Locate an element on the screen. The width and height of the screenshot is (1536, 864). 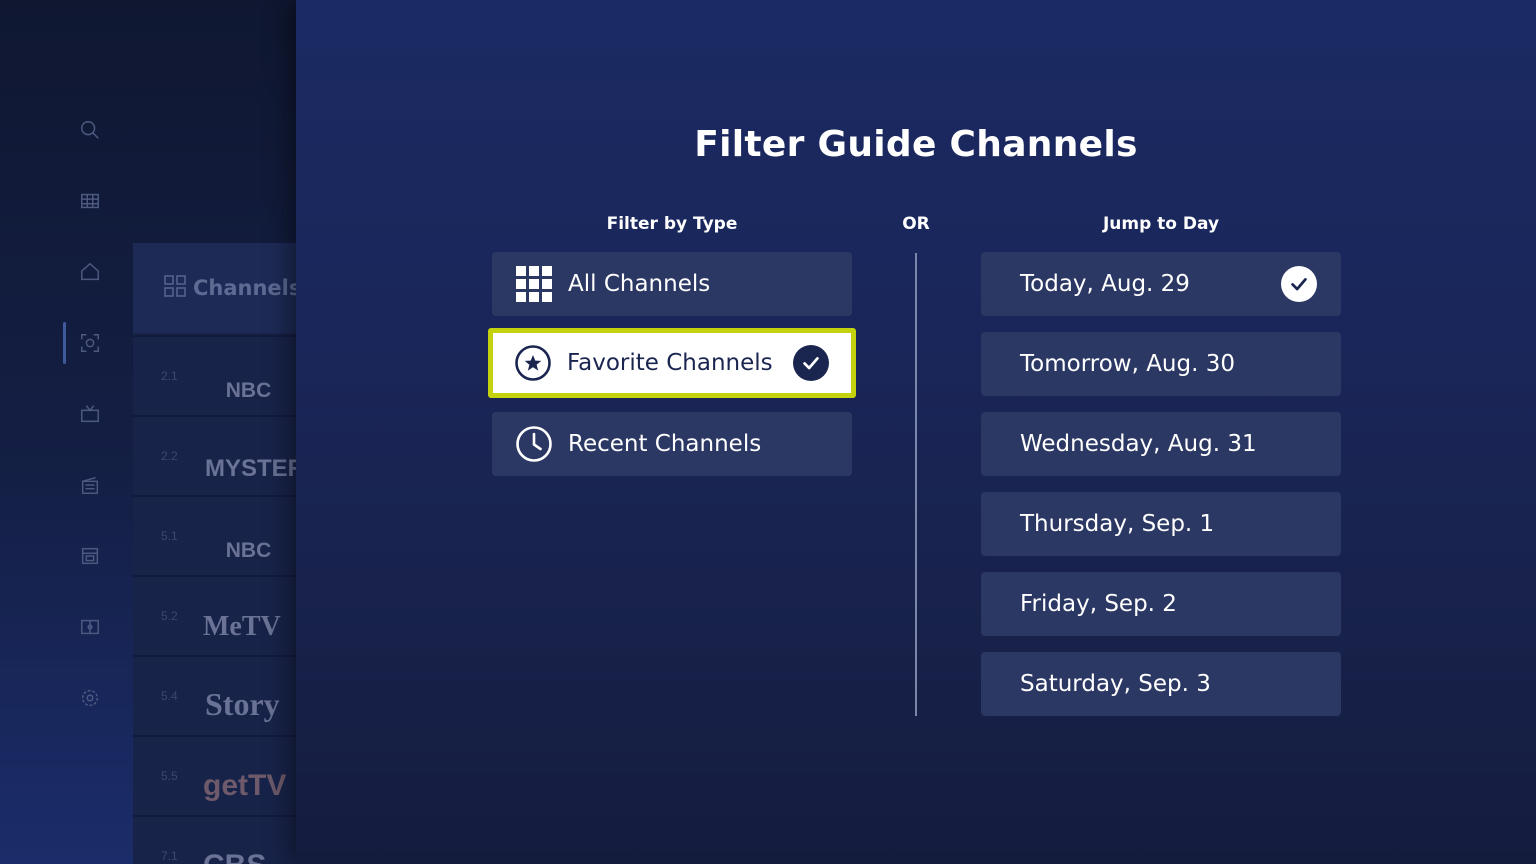
live-focus-icon is located at coordinates (90, 343).